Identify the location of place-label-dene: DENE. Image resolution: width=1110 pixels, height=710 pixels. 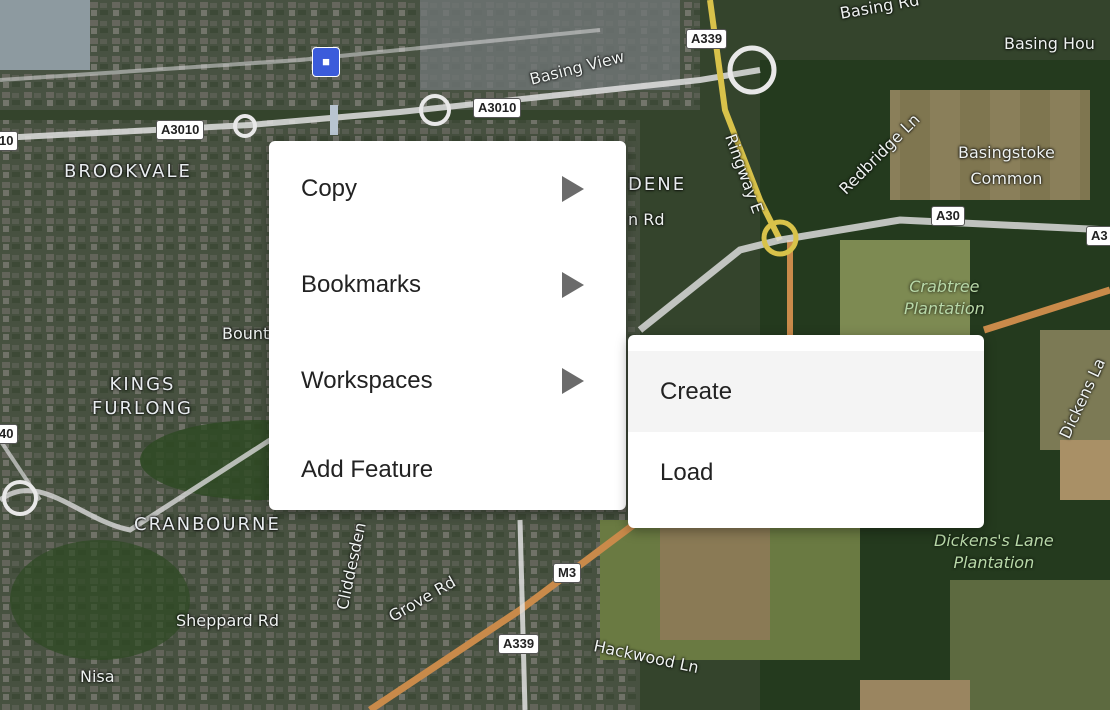
(657, 184).